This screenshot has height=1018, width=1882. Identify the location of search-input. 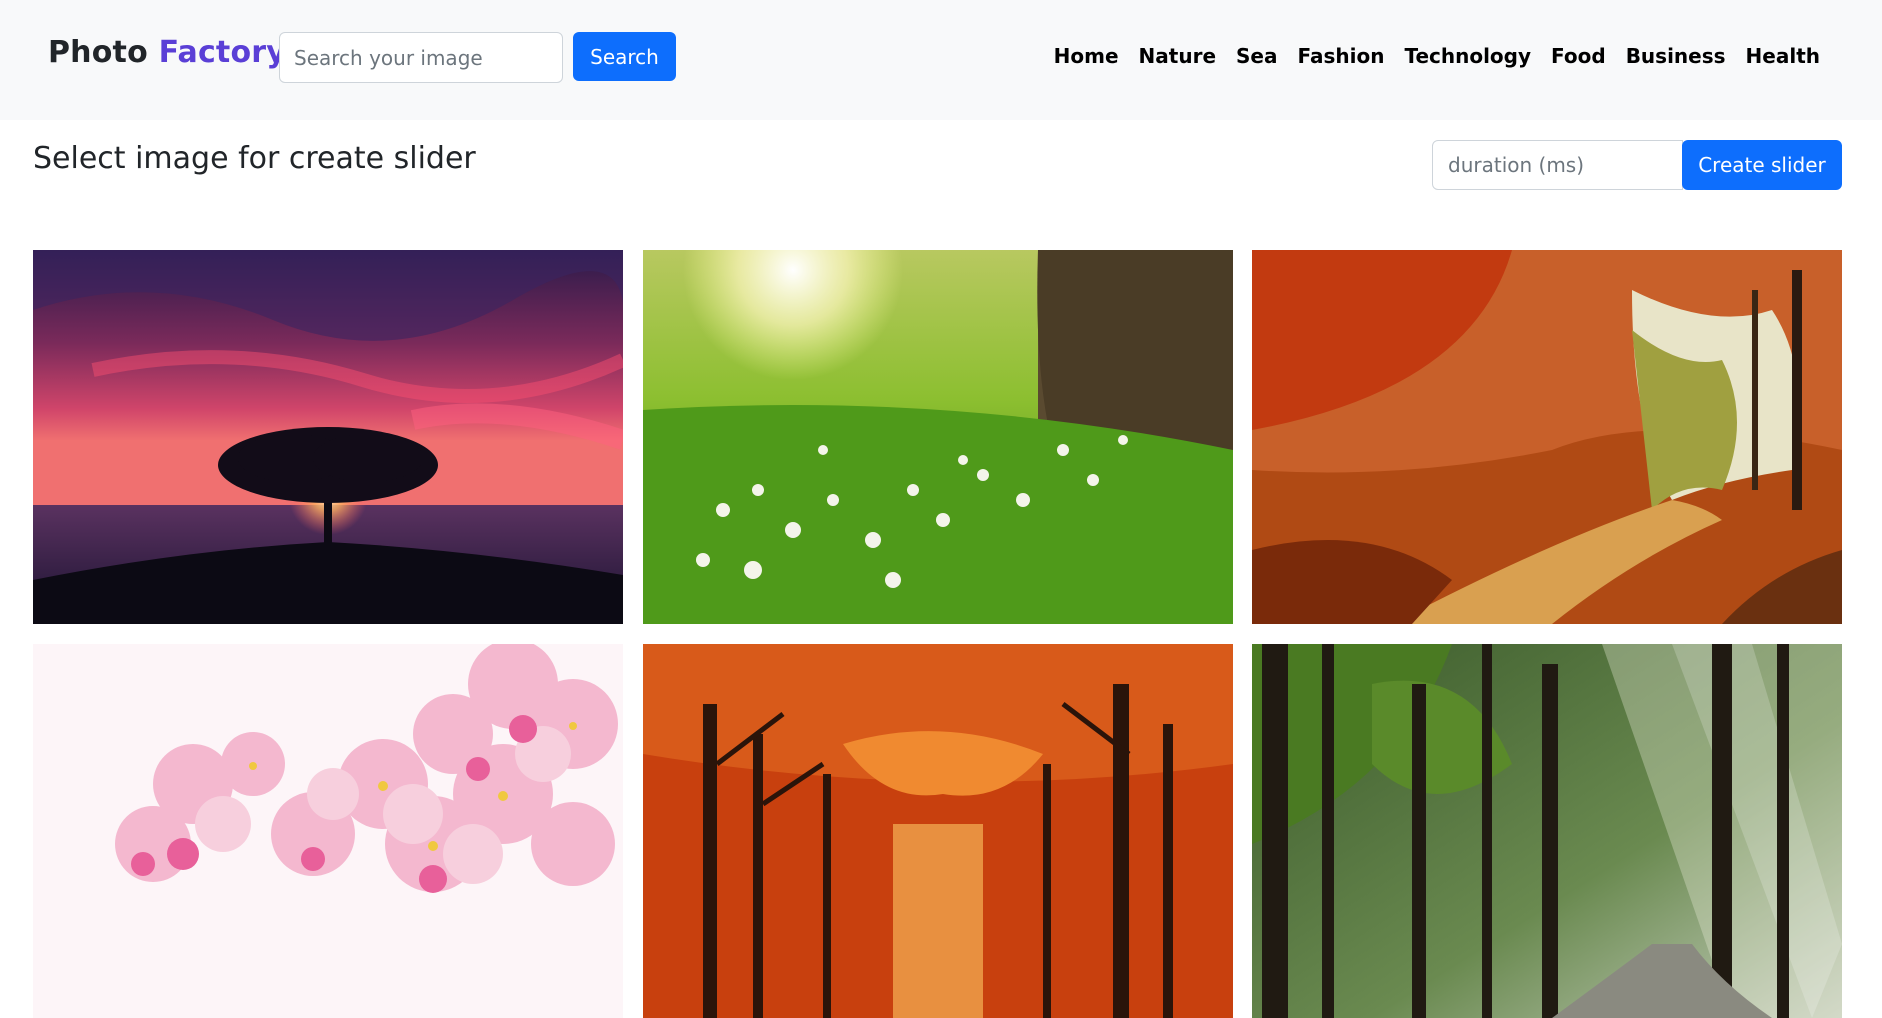
(421, 57).